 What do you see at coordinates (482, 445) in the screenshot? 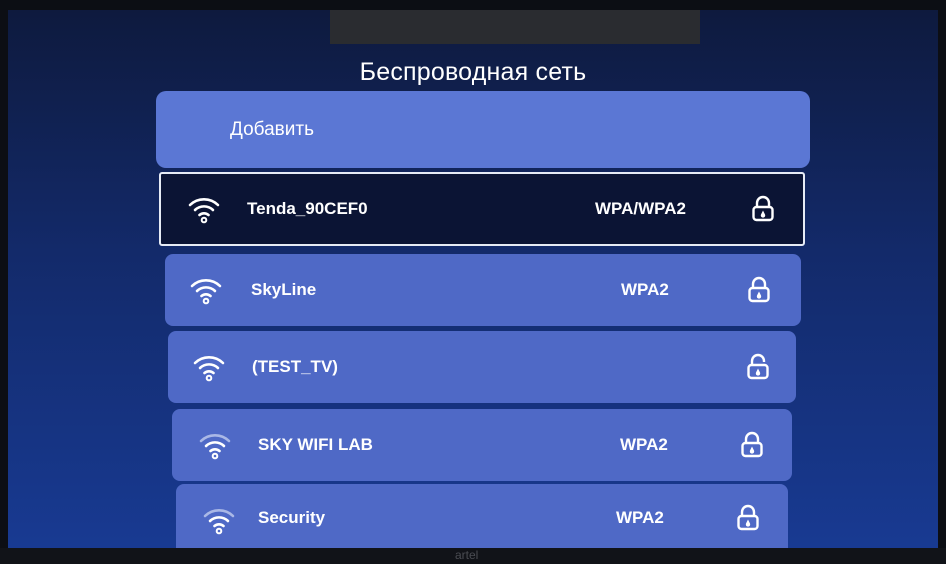
I see `network-row-sky-wifi-lab: SKY WIFI LAB WPA2` at bounding box center [482, 445].